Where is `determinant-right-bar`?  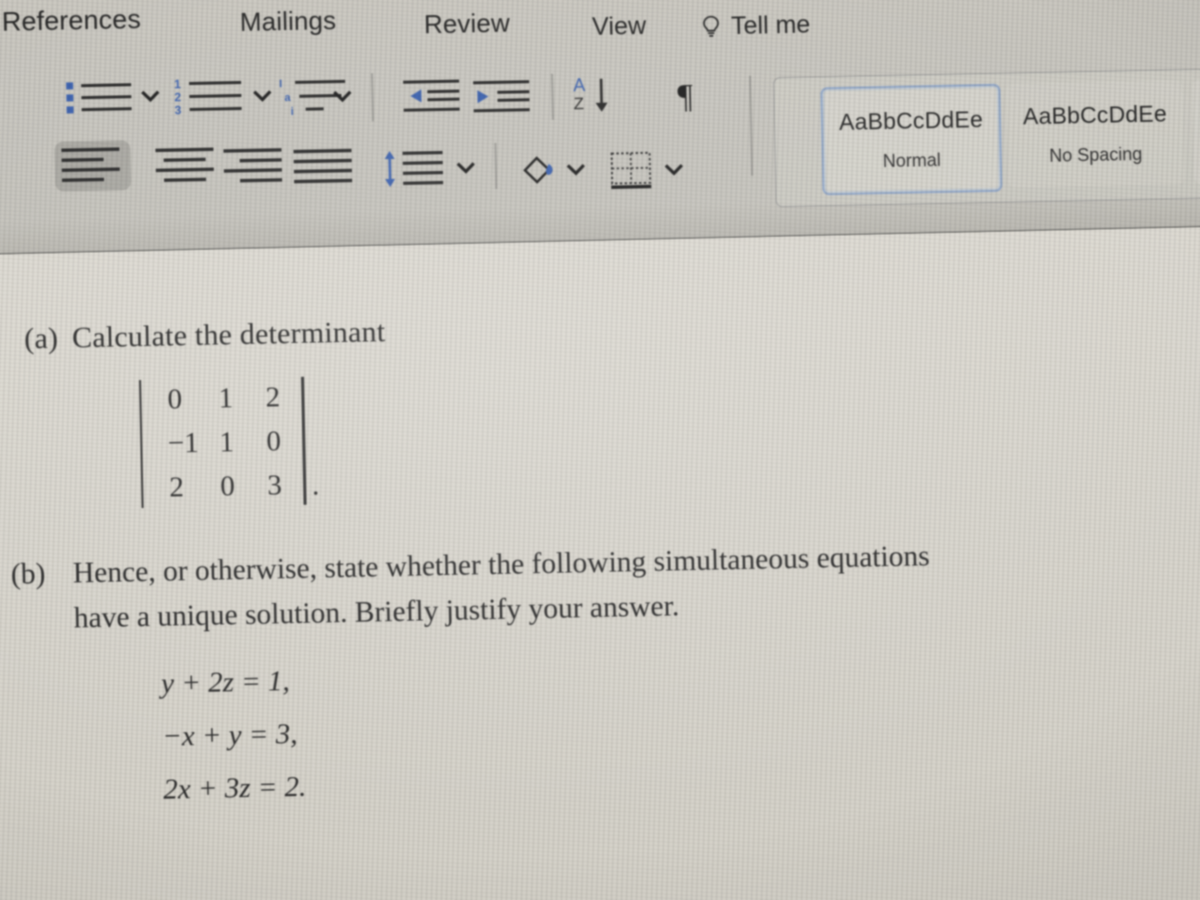 determinant-right-bar is located at coordinates (304, 441).